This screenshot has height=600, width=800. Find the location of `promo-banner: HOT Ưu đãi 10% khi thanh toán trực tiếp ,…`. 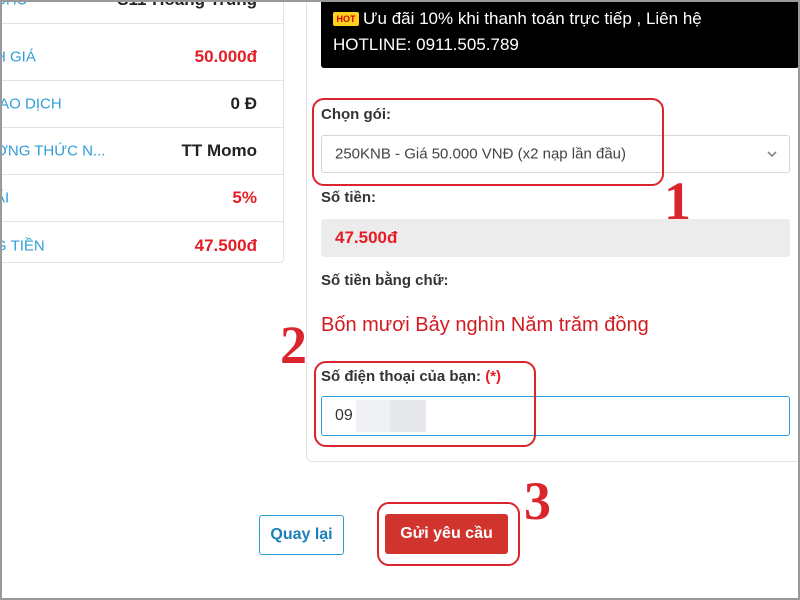

promo-banner: HOT Ưu đãi 10% khi thanh toán trực tiếp ,… is located at coordinates (560, 34).